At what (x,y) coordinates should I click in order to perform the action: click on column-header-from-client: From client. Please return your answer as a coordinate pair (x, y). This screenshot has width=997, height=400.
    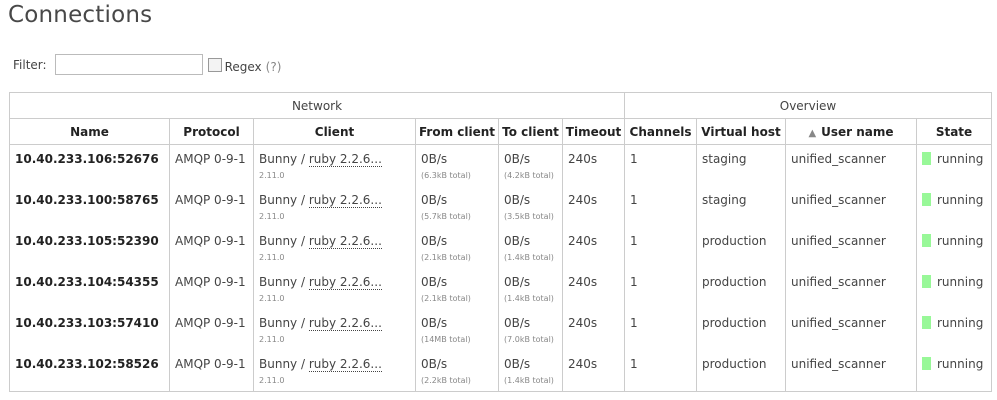
    Looking at the image, I should click on (457, 131).